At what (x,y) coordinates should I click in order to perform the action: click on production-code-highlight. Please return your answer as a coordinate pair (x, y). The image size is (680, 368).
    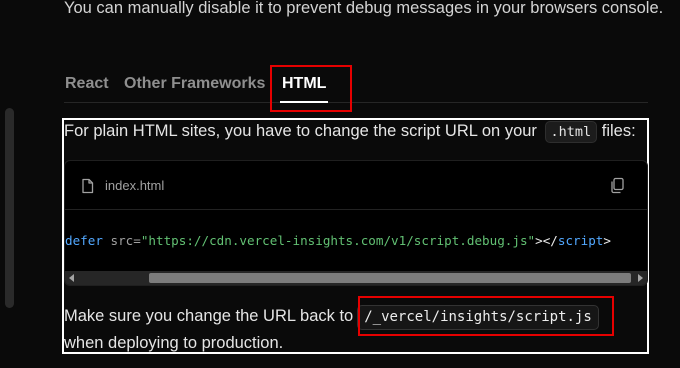
    Looking at the image, I should click on (486, 316).